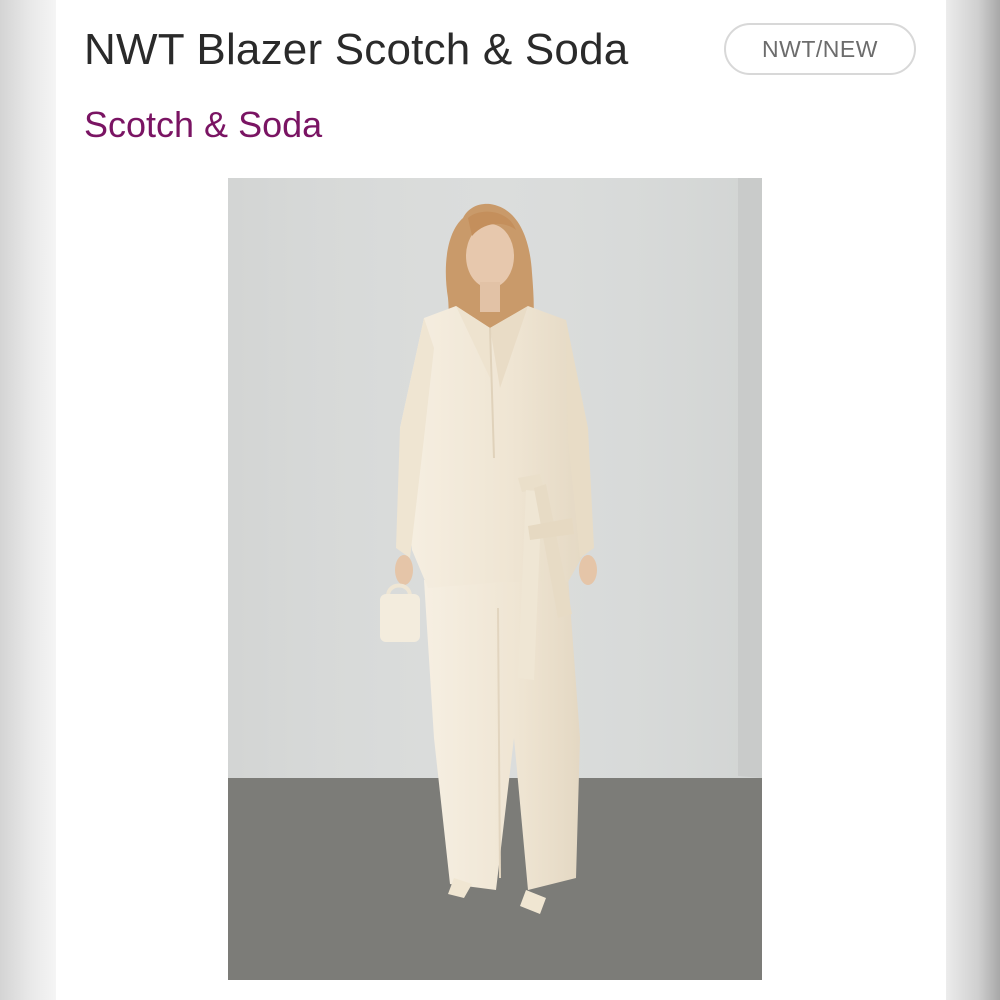 The image size is (1000, 1000). What do you see at coordinates (820, 49) in the screenshot?
I see `condition-badge: NWT/NEW` at bounding box center [820, 49].